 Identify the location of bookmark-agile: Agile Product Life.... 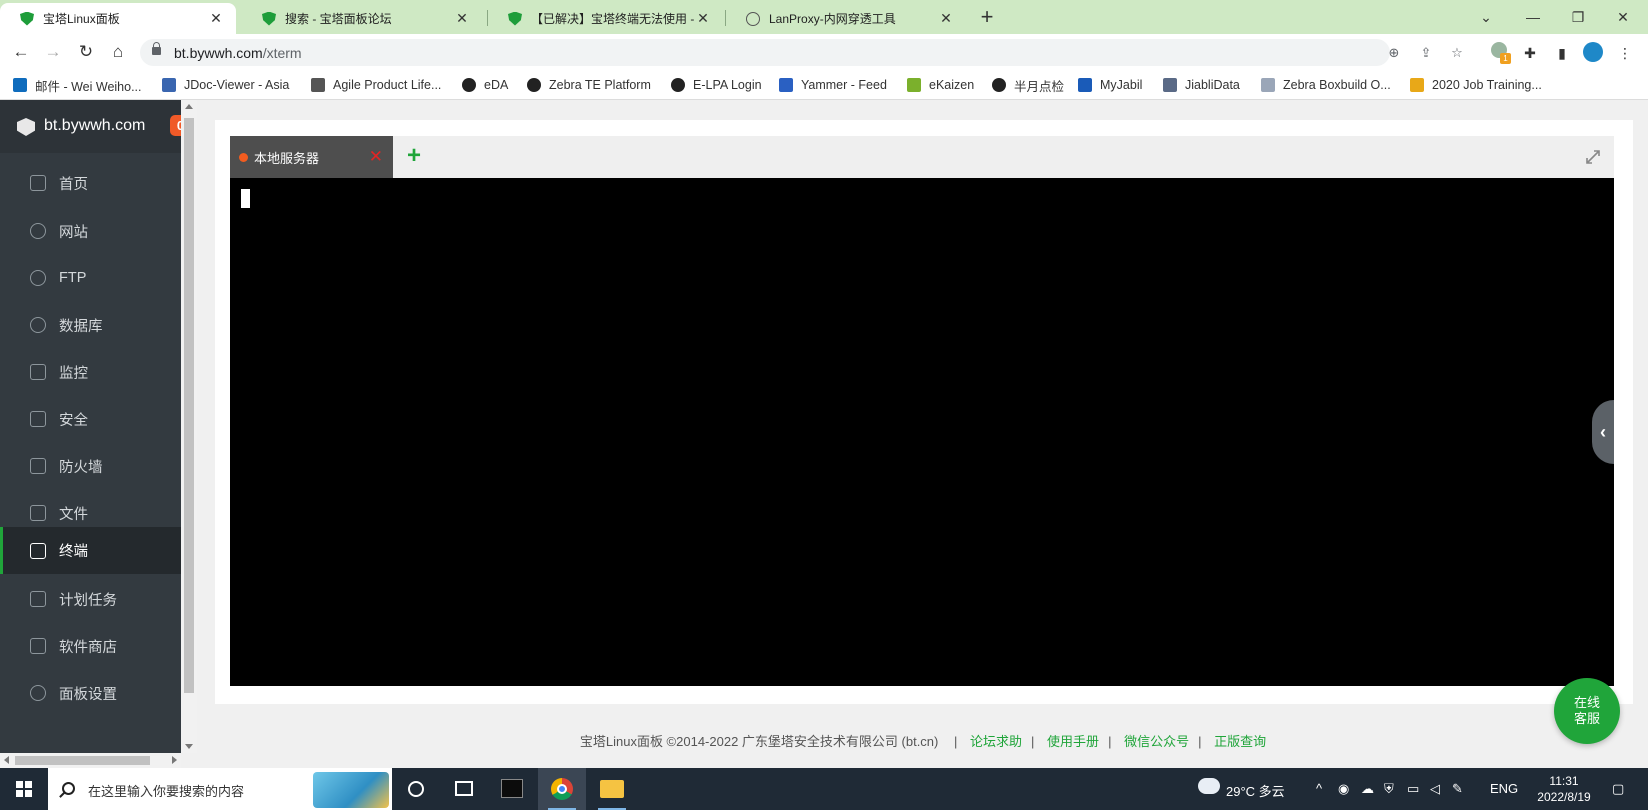
(376, 85).